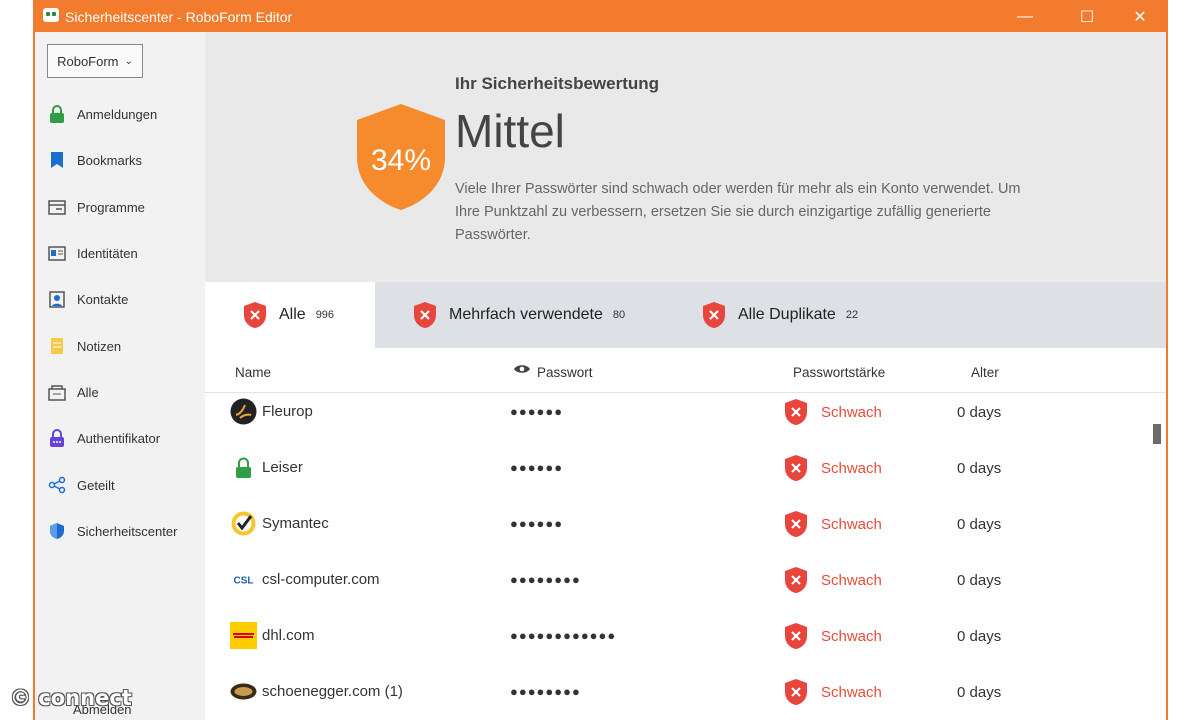  What do you see at coordinates (111, 207) in the screenshot?
I see `sidebar-item-label: Programme` at bounding box center [111, 207].